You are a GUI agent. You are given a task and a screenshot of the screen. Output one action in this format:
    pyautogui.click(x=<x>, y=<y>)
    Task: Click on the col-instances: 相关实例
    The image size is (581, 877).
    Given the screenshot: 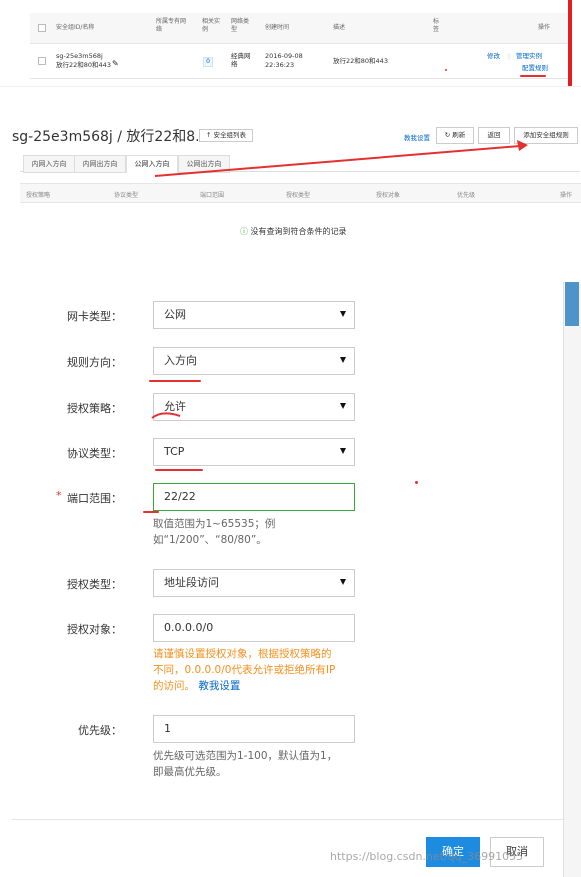 What is the action you would take?
    pyautogui.click(x=211, y=25)
    